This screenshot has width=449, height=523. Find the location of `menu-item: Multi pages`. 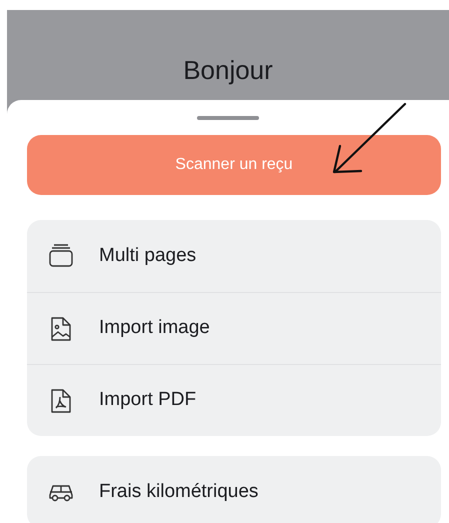

menu-item: Multi pages is located at coordinates (234, 256).